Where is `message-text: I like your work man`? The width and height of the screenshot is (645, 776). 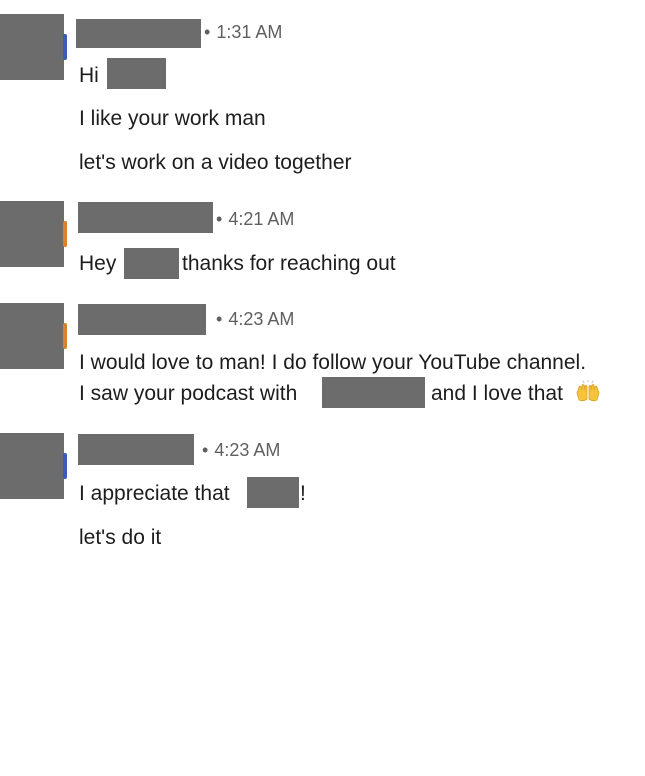
message-text: I like your work man is located at coordinates (172, 118).